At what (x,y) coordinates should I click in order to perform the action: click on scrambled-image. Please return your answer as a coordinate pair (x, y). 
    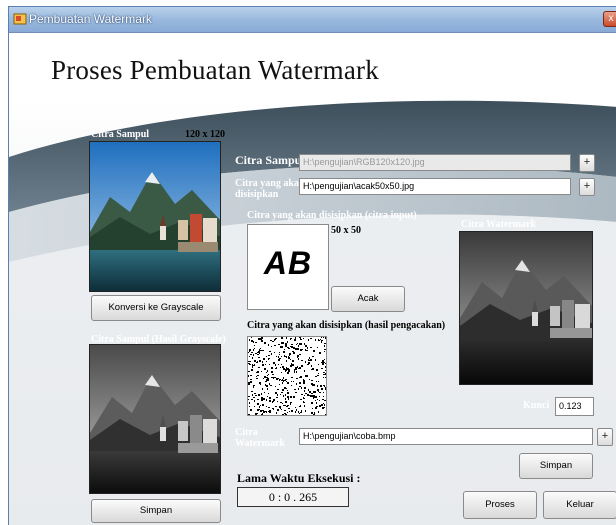
    Looking at the image, I should click on (287, 376).